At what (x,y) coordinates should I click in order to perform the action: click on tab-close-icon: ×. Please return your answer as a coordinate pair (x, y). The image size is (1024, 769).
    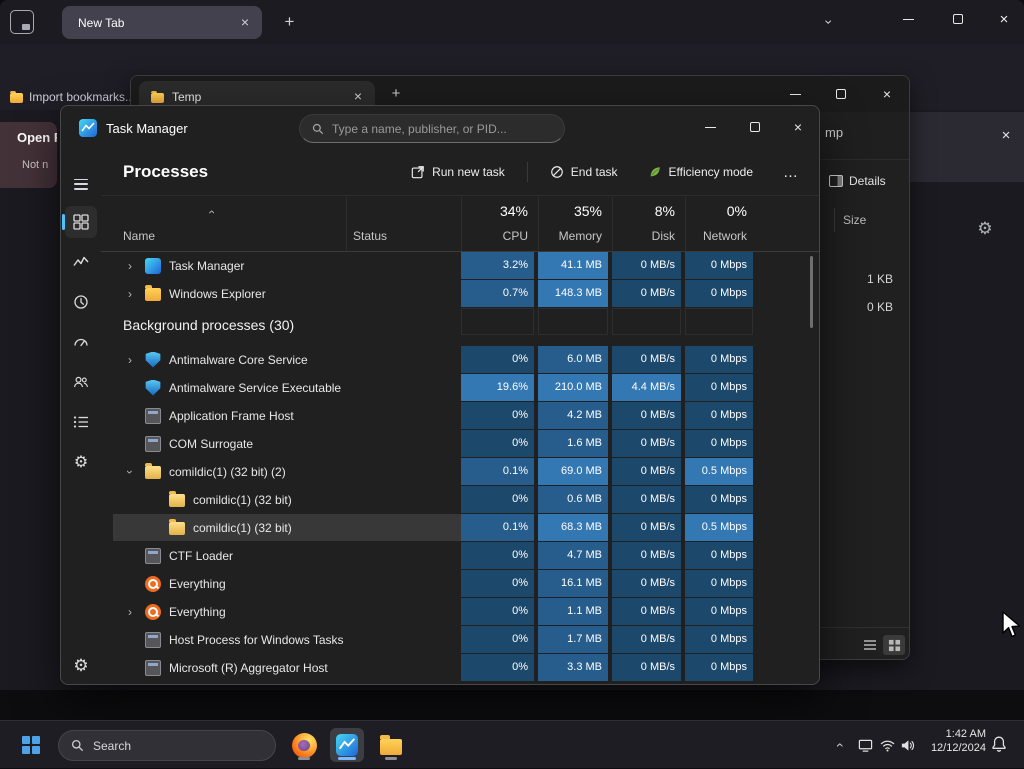
    Looking at the image, I should click on (245, 23).